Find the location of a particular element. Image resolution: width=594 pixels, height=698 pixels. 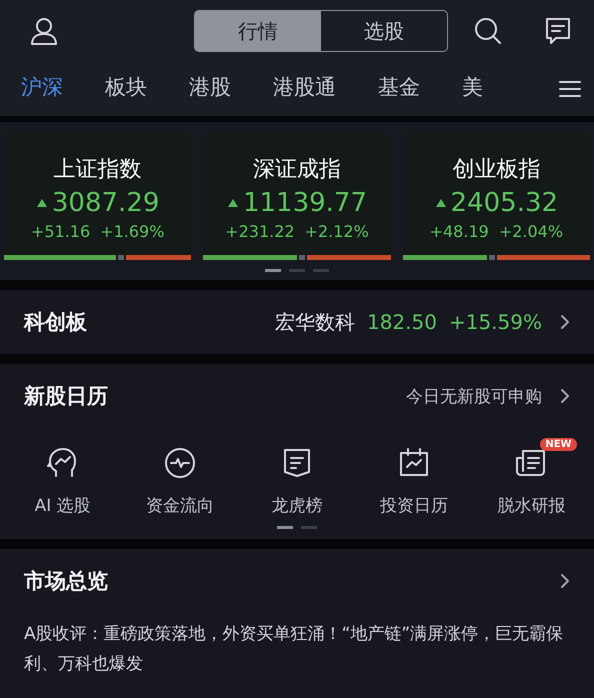

shortcut: 龙虎榜 is located at coordinates (297, 476).